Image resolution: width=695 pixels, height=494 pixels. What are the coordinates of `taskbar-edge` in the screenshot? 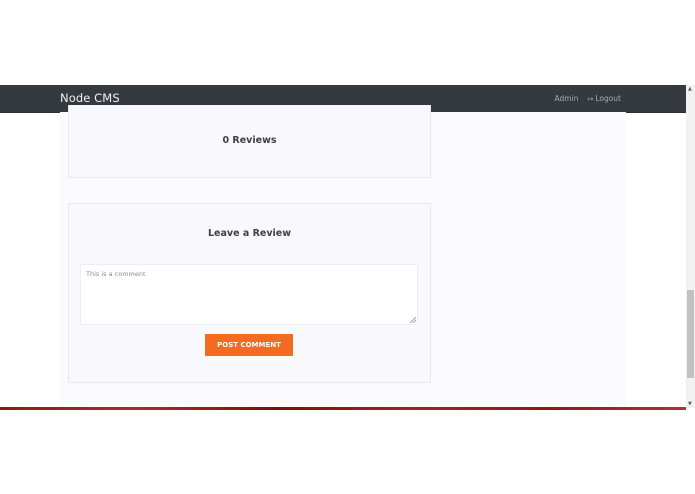 It's located at (343, 408).